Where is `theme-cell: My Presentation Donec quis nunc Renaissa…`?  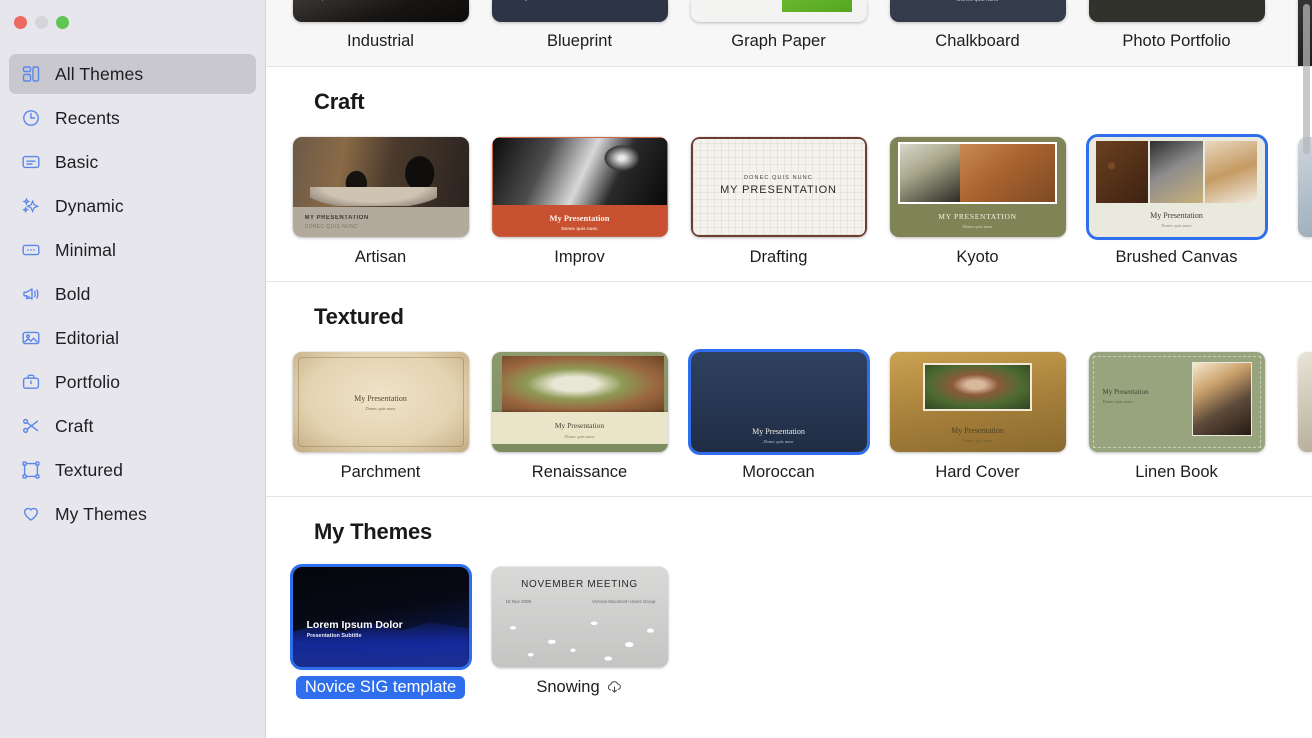 theme-cell: My Presentation Donec quis nunc Renaissa… is located at coordinates (579, 417).